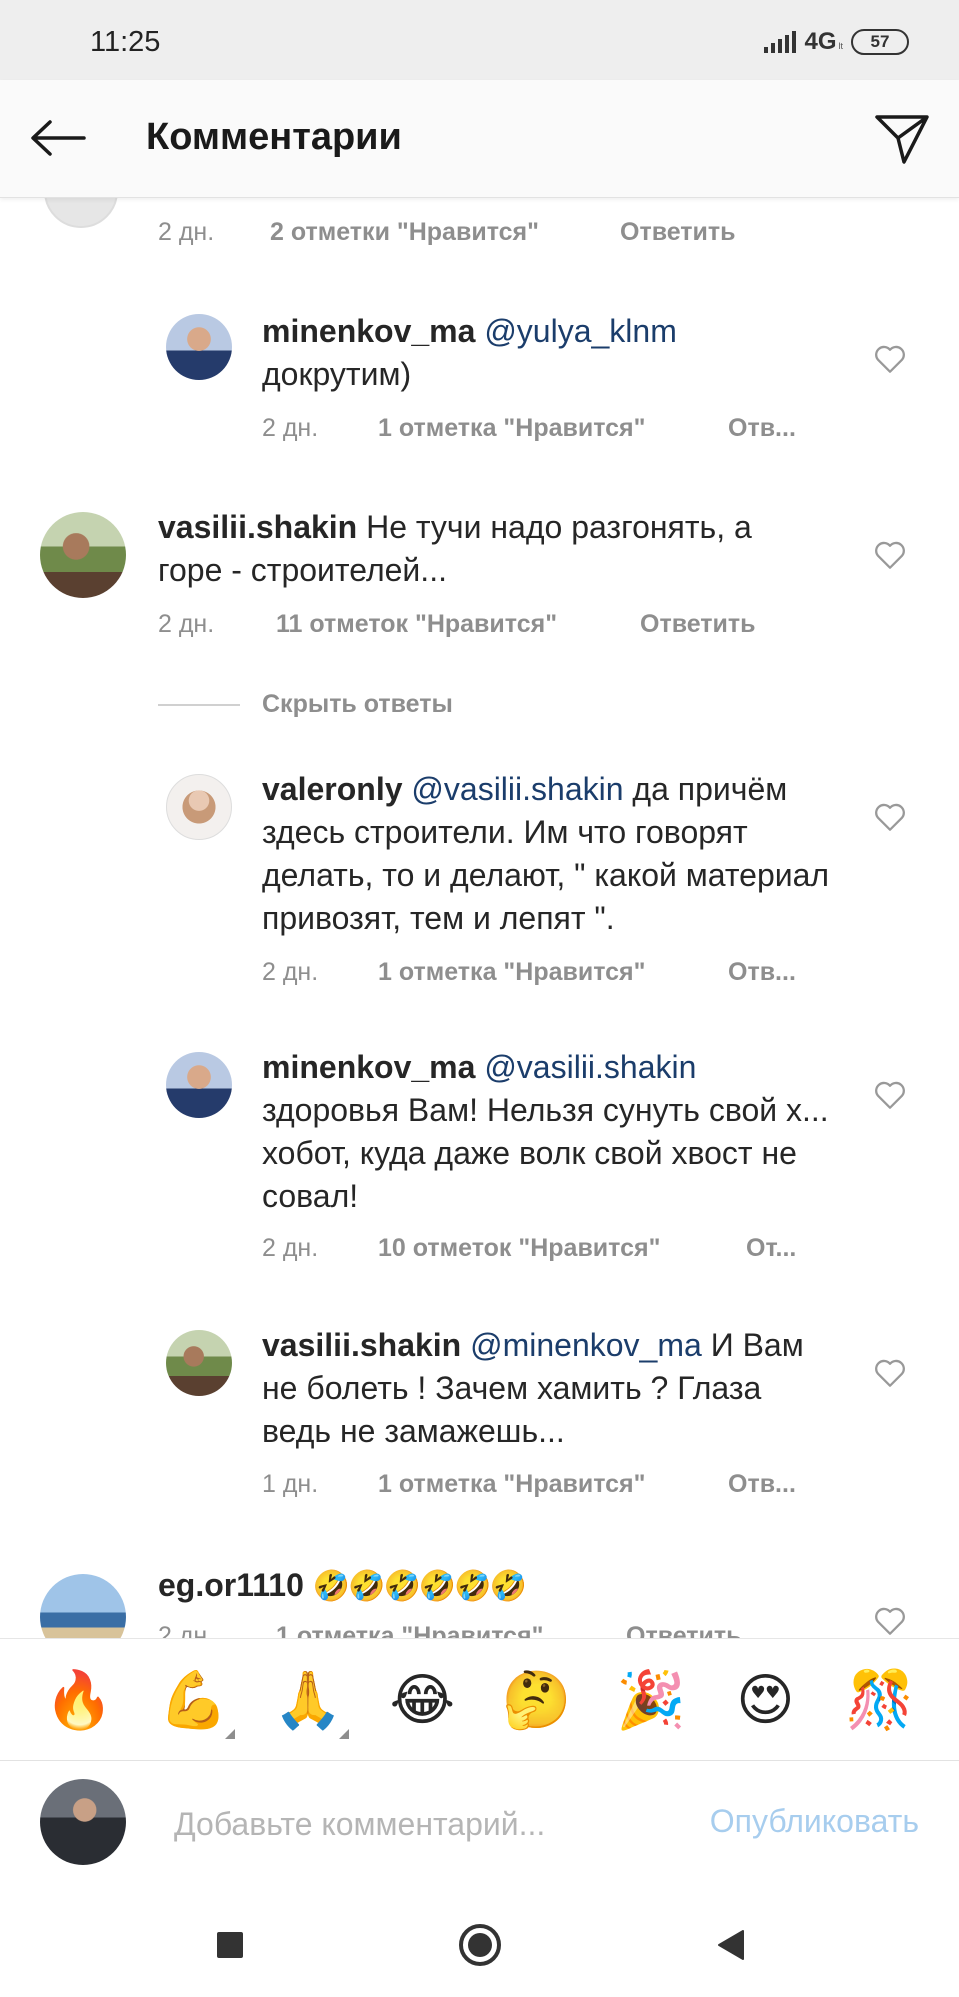 The image size is (959, 1997). I want to click on back-button, so click(57, 138).